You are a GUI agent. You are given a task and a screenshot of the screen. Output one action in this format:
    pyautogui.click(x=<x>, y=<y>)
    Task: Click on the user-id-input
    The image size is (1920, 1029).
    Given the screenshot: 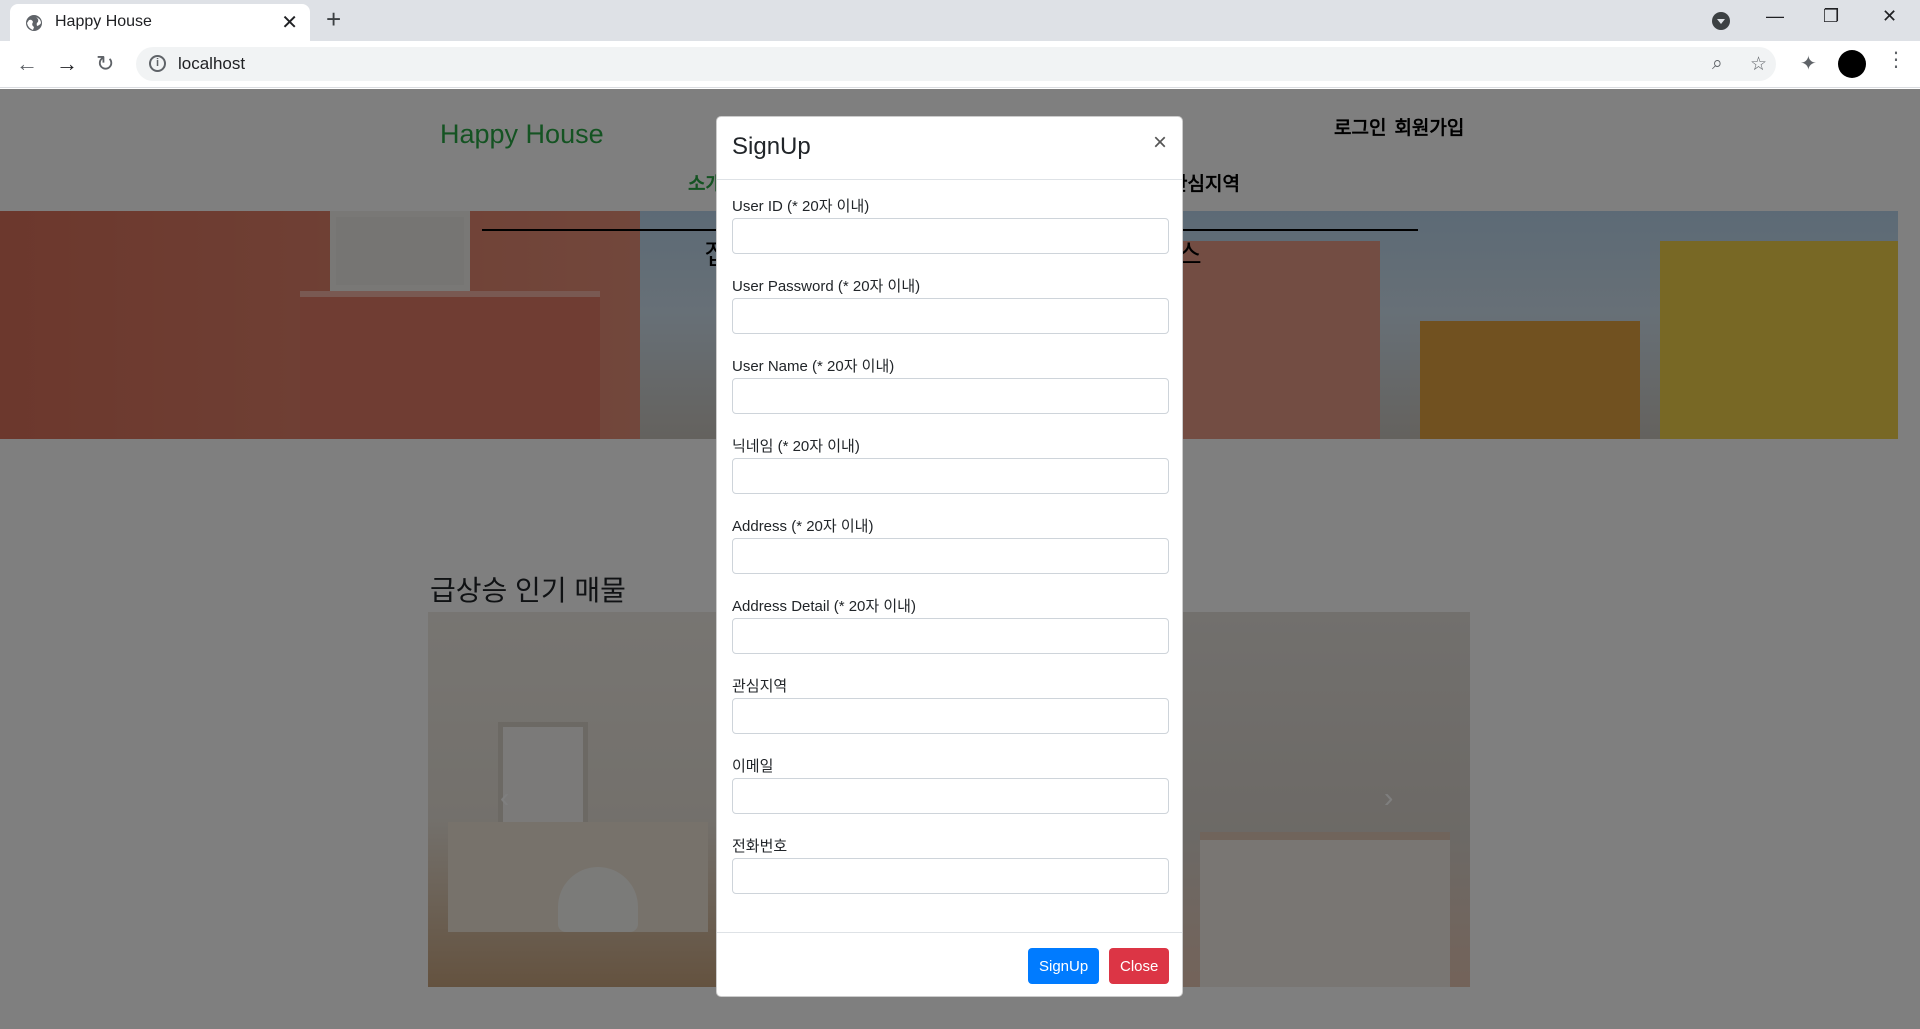 What is the action you would take?
    pyautogui.click(x=950, y=236)
    